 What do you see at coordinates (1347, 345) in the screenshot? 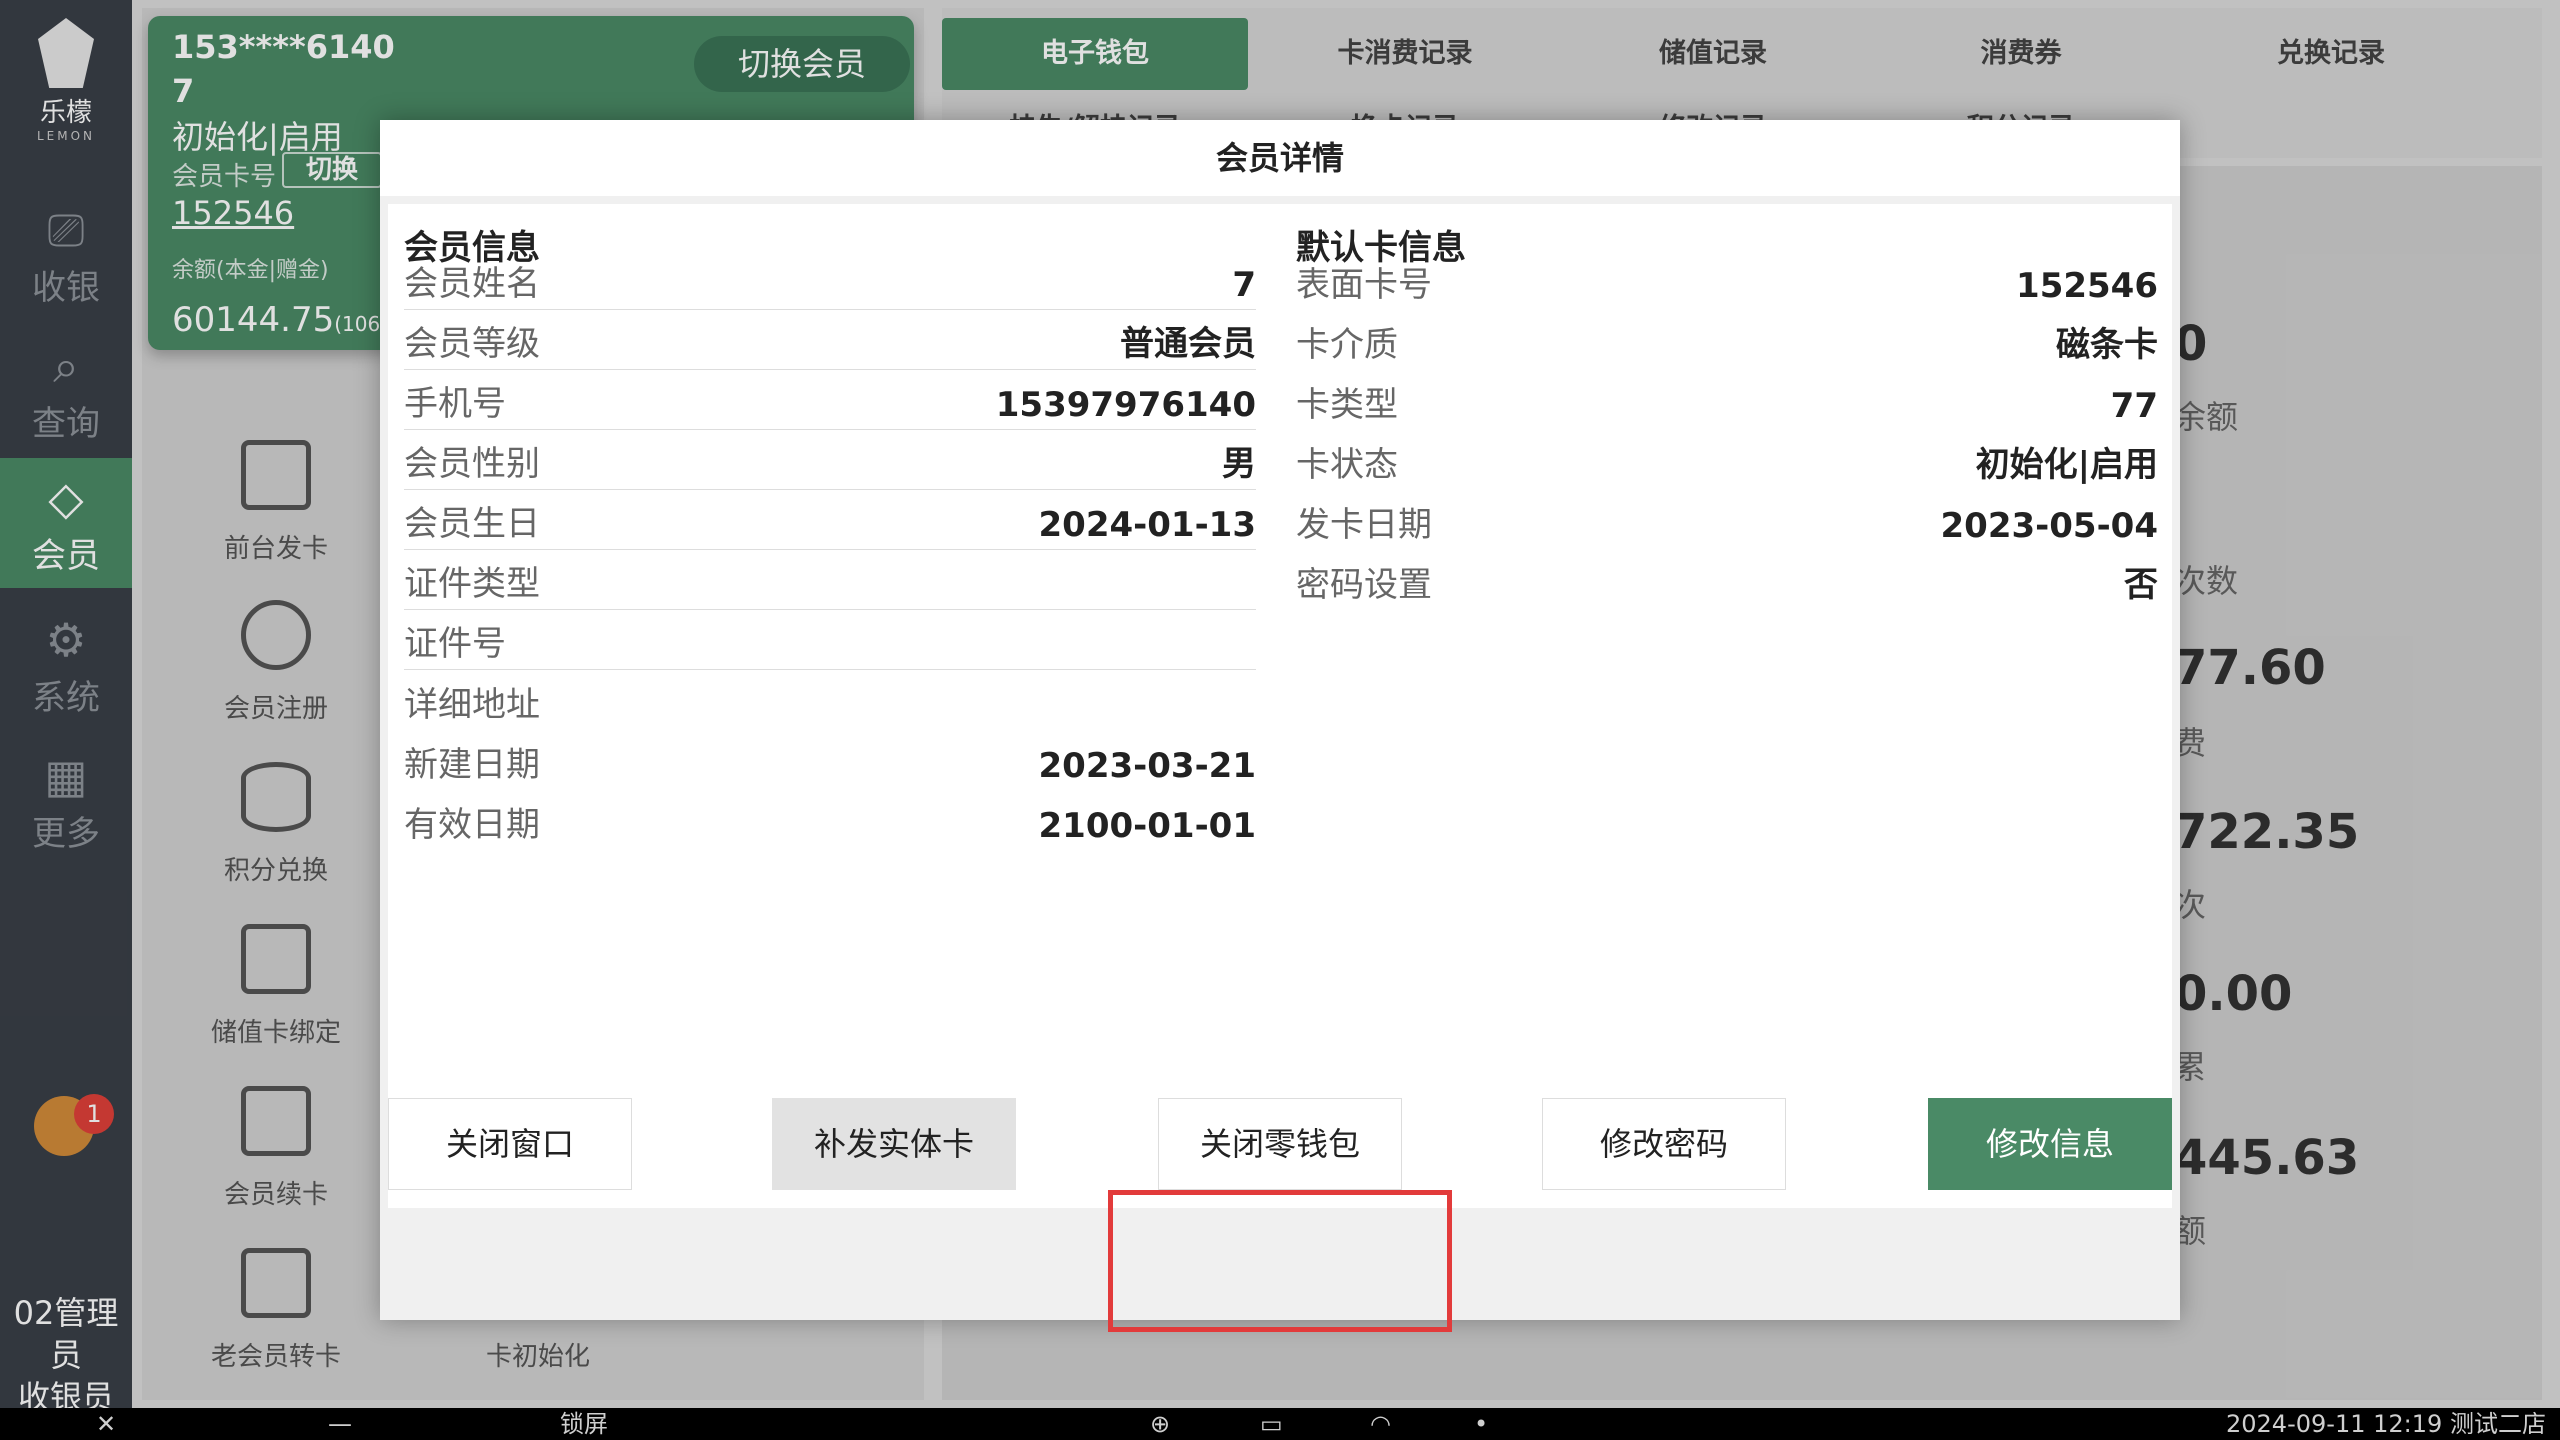
I see `field-label: 卡介质` at bounding box center [1347, 345].